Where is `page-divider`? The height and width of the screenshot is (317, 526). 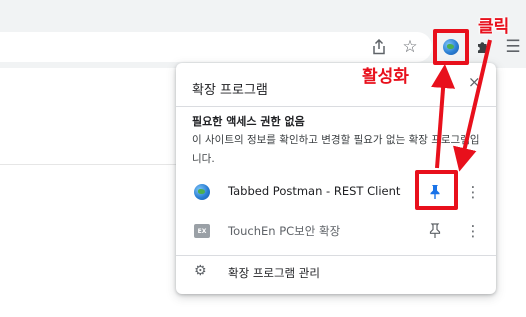 page-divider is located at coordinates (90, 164).